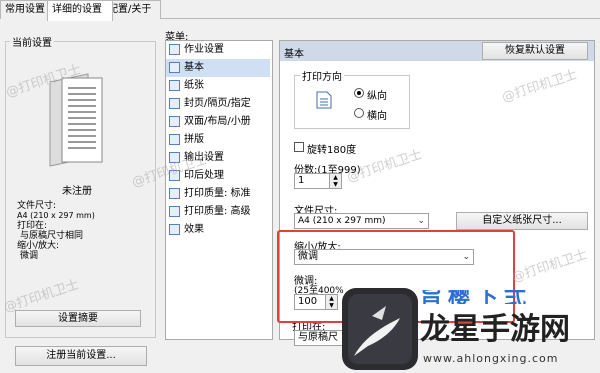 Image resolution: width=600 pixels, height=373 pixels. Describe the element at coordinates (495, 329) in the screenshot. I see `brand-name: 龙星手游网` at that location.